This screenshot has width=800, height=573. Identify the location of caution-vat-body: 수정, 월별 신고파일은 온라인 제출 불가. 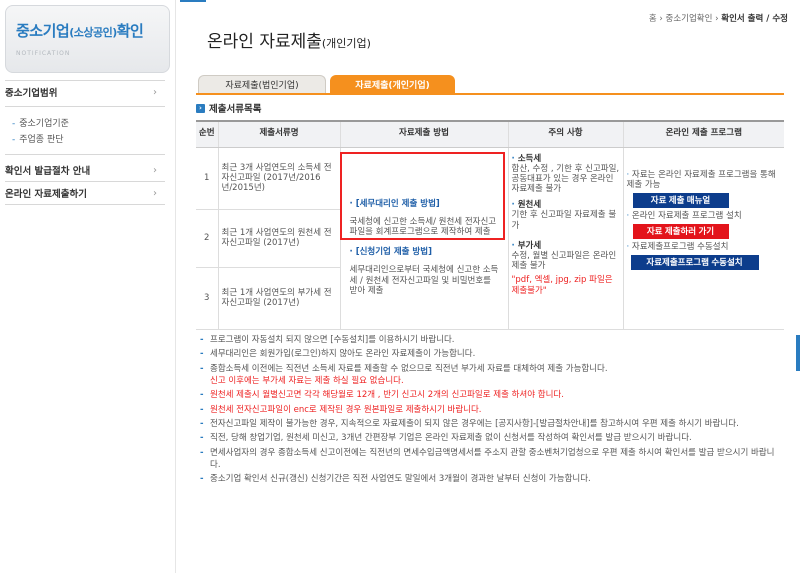
(564, 261).